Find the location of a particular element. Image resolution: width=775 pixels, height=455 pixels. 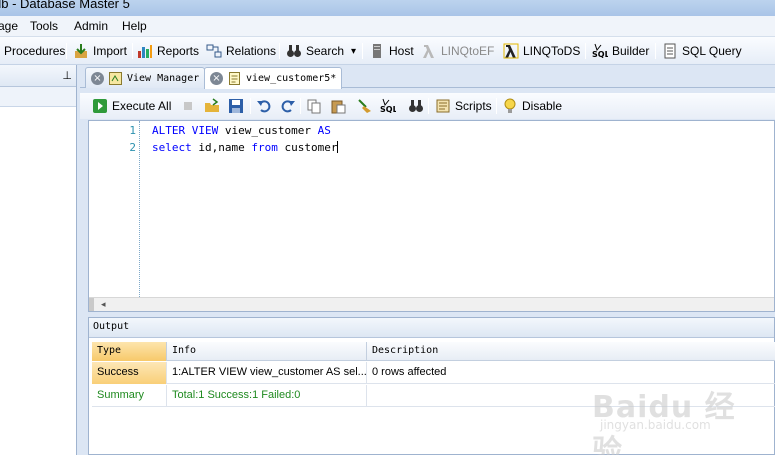

sql-keyword: from is located at coordinates (264, 147).